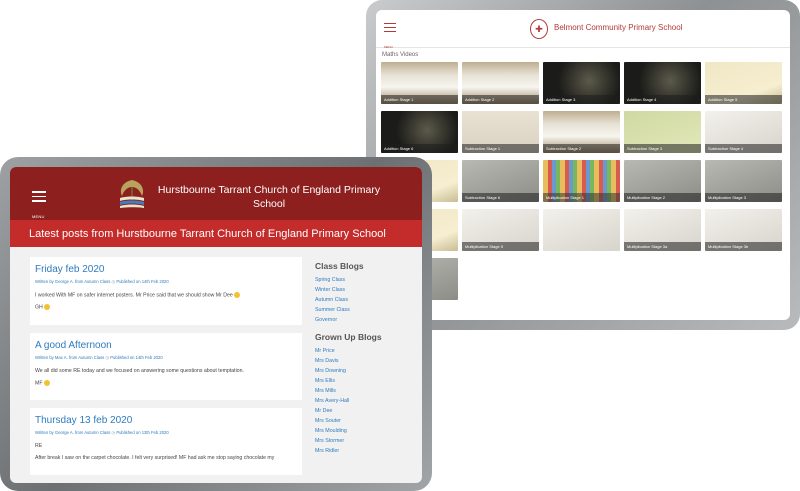  Describe the element at coordinates (388, 47) in the screenshot. I see `back-menu-label: MENU` at that location.